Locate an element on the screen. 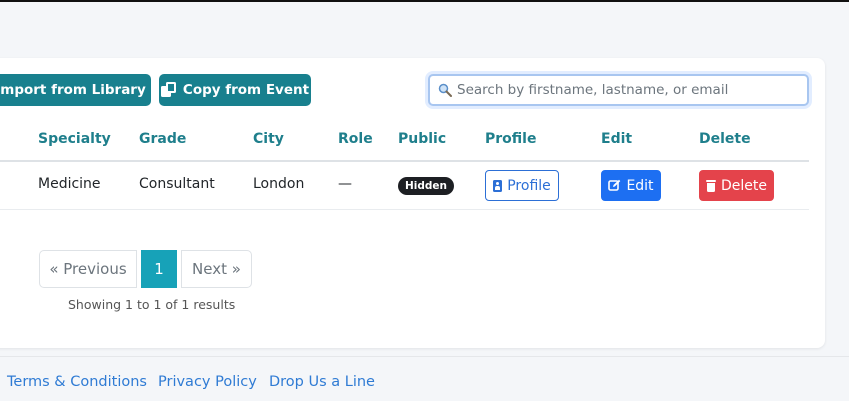 The image size is (849, 401). cell-role: — is located at coordinates (345, 184).